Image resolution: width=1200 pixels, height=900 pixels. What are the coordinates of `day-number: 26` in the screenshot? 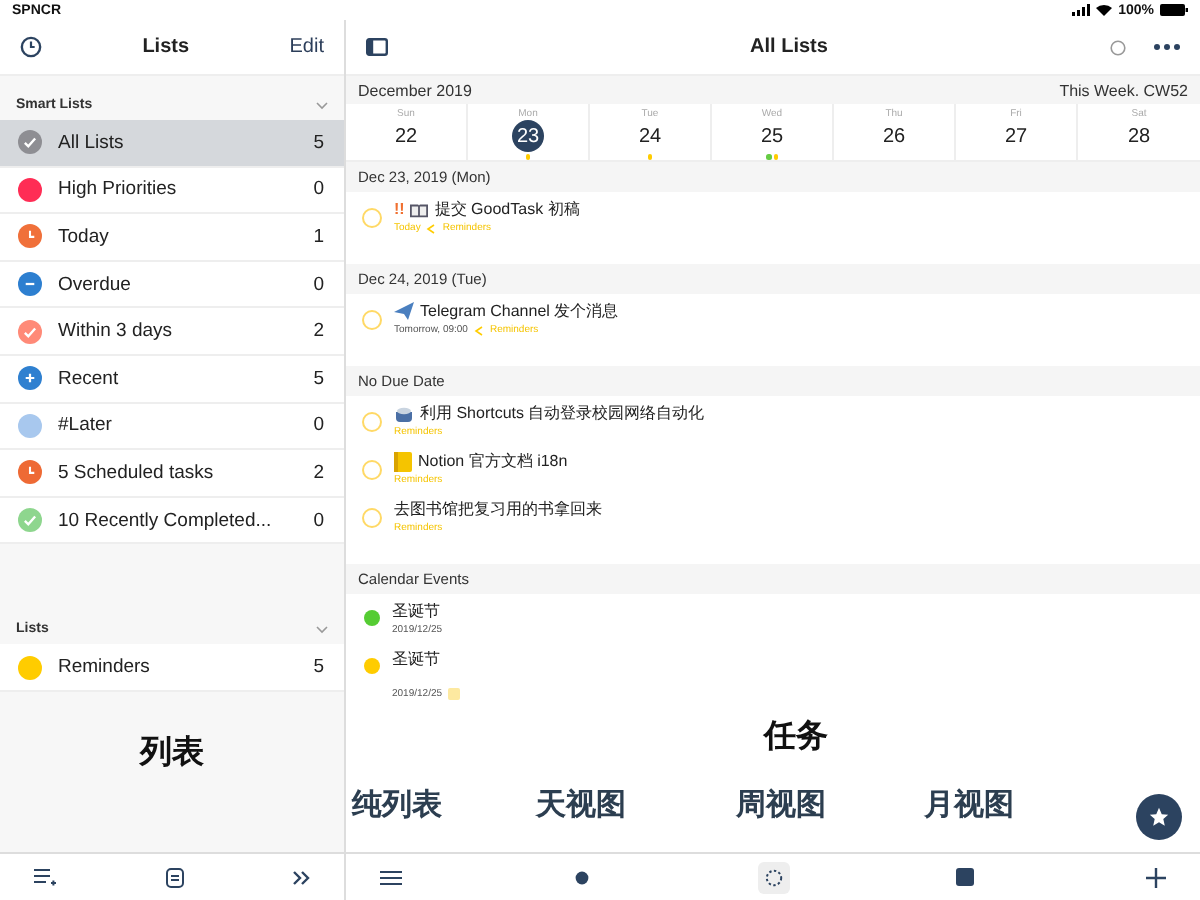 It's located at (894, 136).